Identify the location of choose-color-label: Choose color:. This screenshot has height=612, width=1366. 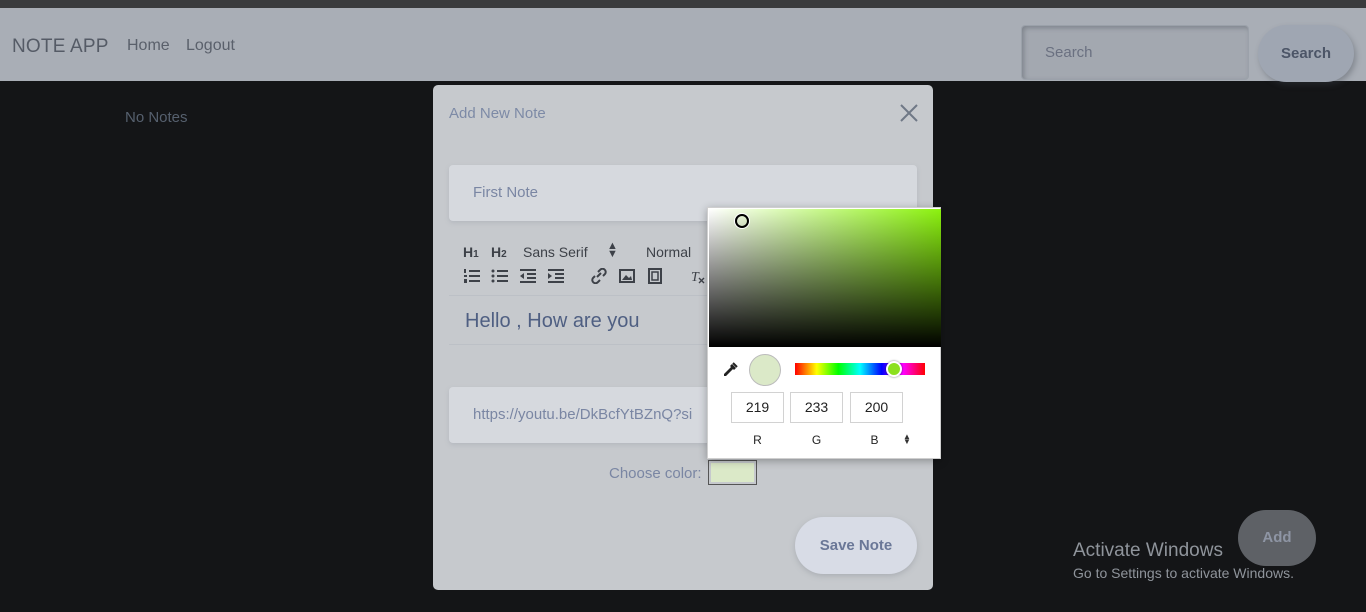
(655, 473).